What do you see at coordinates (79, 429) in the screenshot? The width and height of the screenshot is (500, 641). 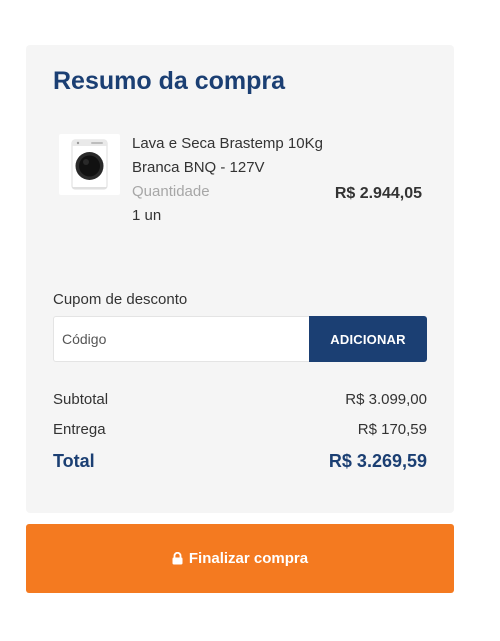 I see `shipping-label: Entrega` at bounding box center [79, 429].